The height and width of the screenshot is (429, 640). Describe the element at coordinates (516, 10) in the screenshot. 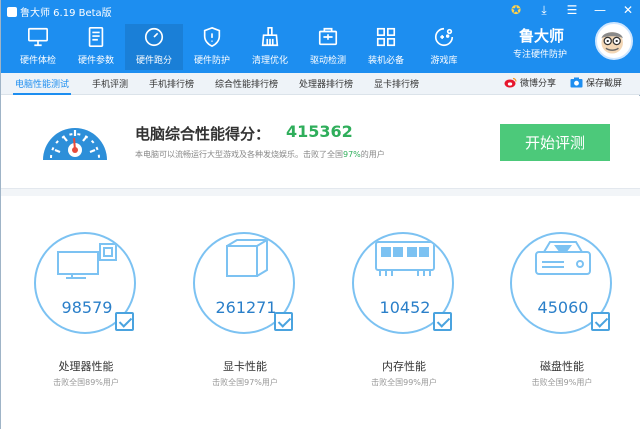

I see `medal-icon: ✪` at that location.